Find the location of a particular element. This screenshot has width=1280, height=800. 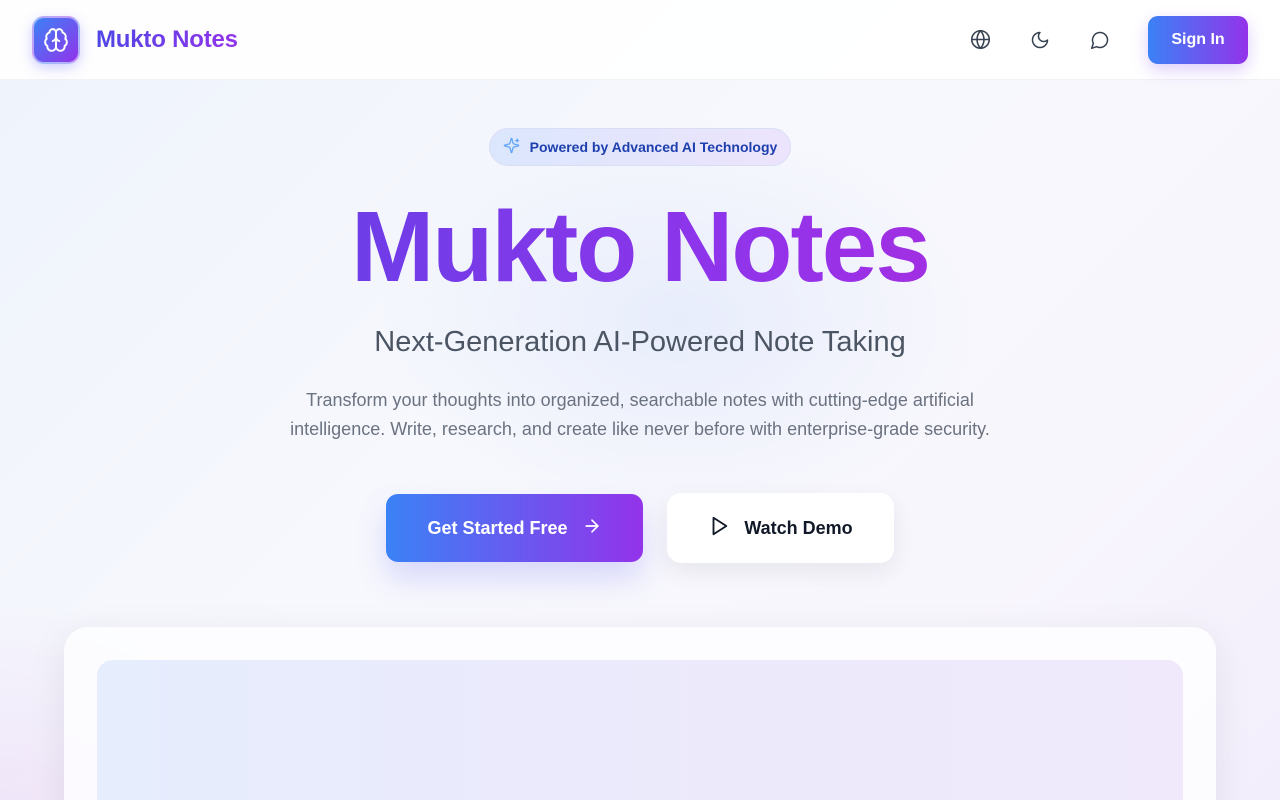

globe-icon is located at coordinates (980, 40).